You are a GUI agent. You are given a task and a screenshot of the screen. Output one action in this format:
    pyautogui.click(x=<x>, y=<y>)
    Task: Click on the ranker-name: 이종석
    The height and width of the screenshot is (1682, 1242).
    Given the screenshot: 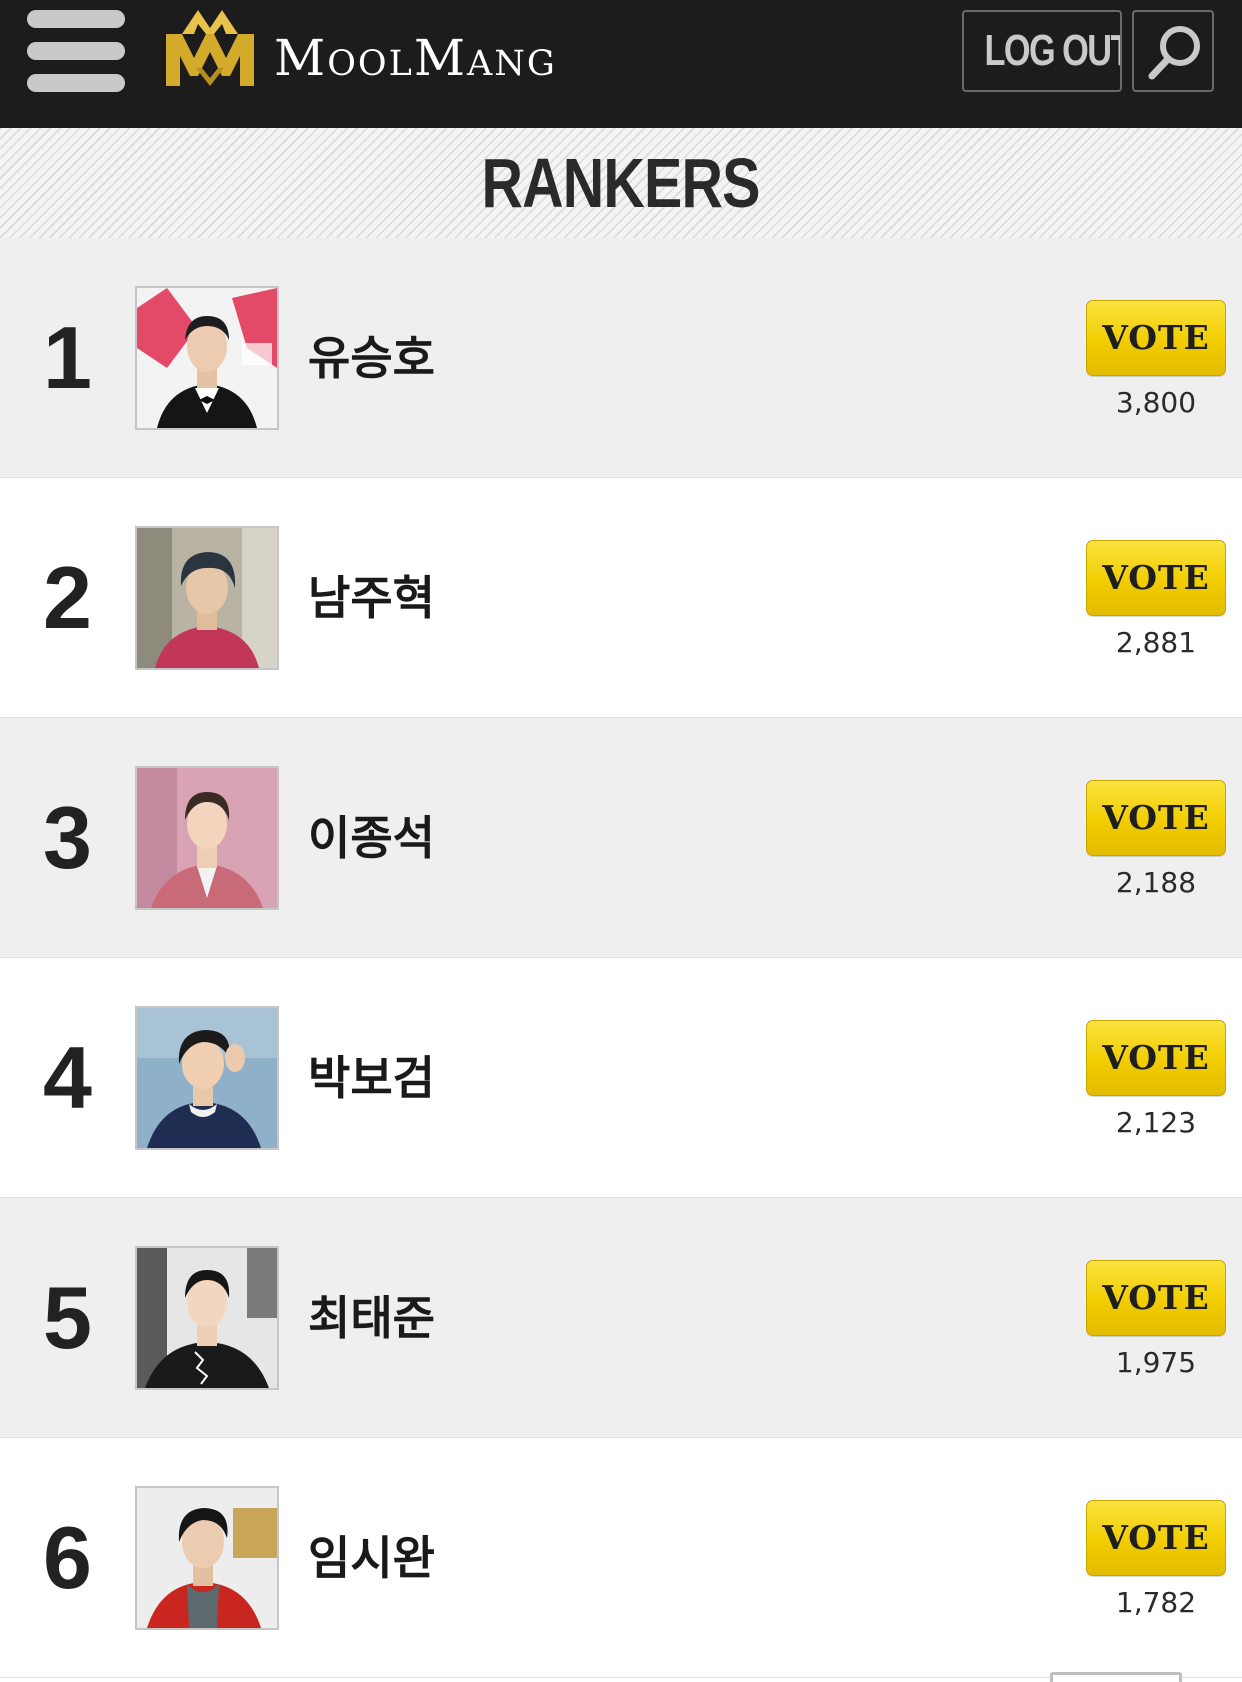 What is the action you would take?
    pyautogui.click(x=371, y=838)
    